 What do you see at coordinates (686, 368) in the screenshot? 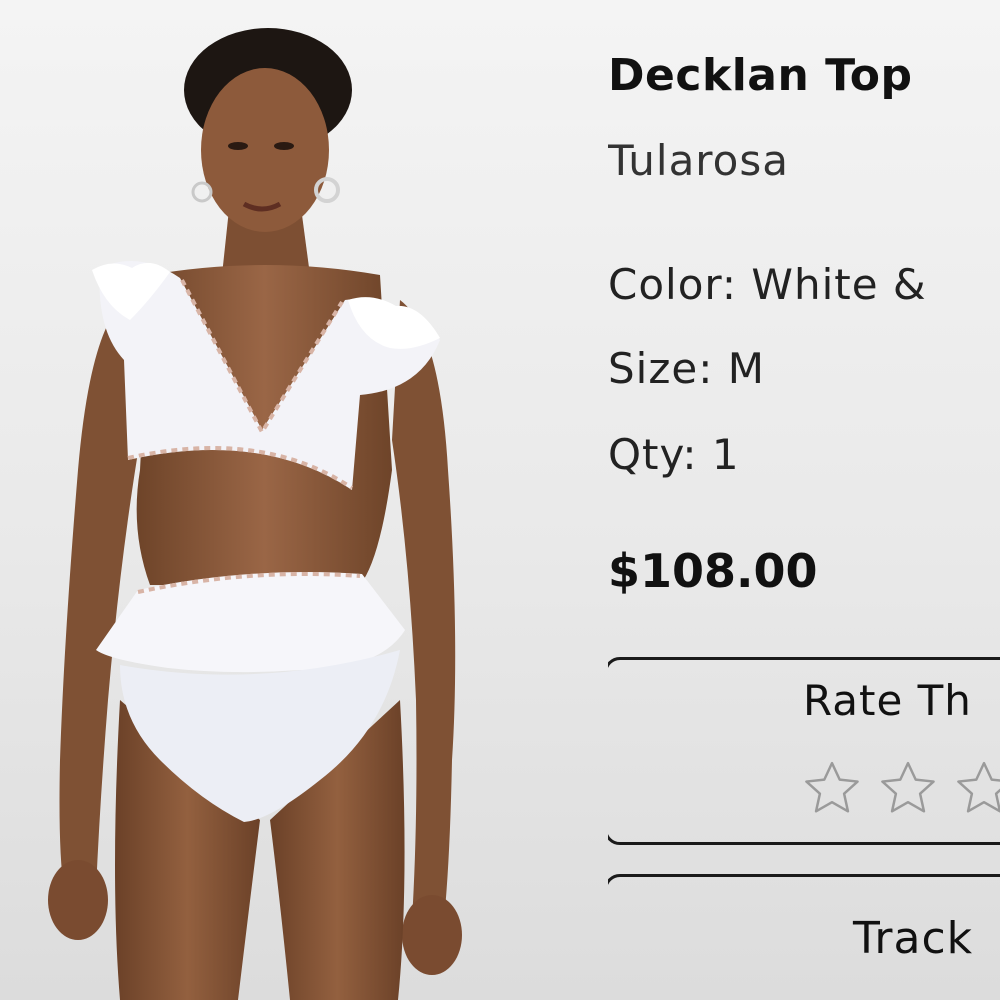
I see `product-size: Size: M` at bounding box center [686, 368].